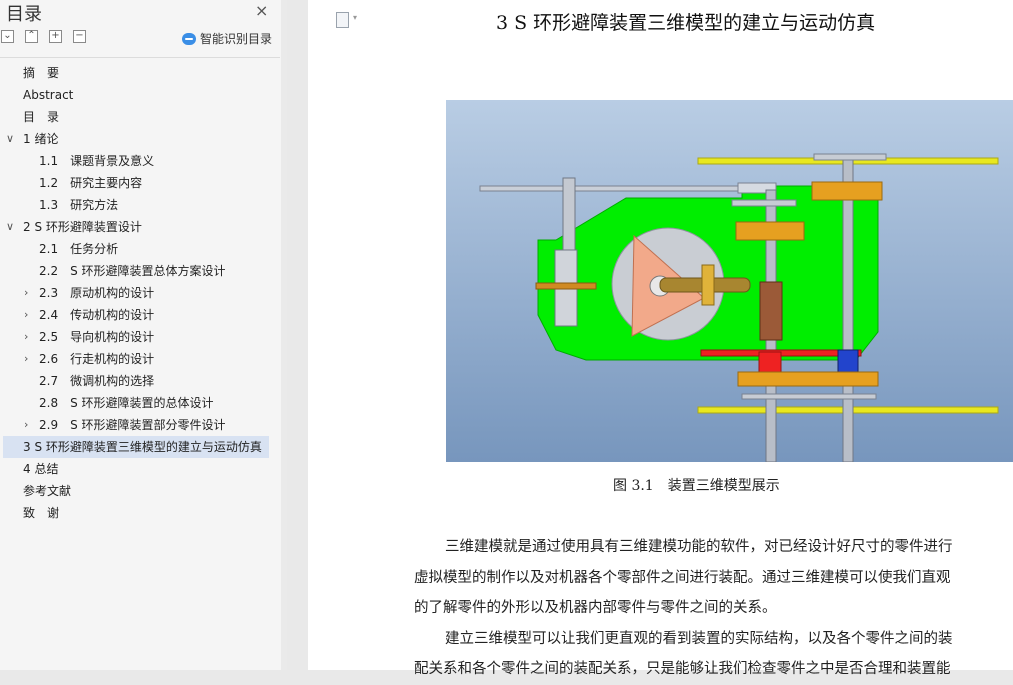  I want to click on toc-item-label: 2.2 S 环形避障装置总体方案设计, so click(132, 271).